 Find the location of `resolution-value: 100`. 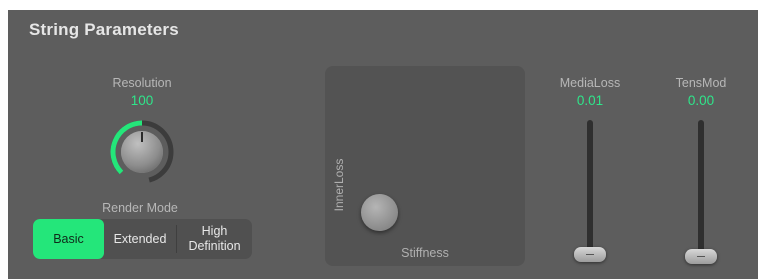

resolution-value: 100 is located at coordinates (142, 100).